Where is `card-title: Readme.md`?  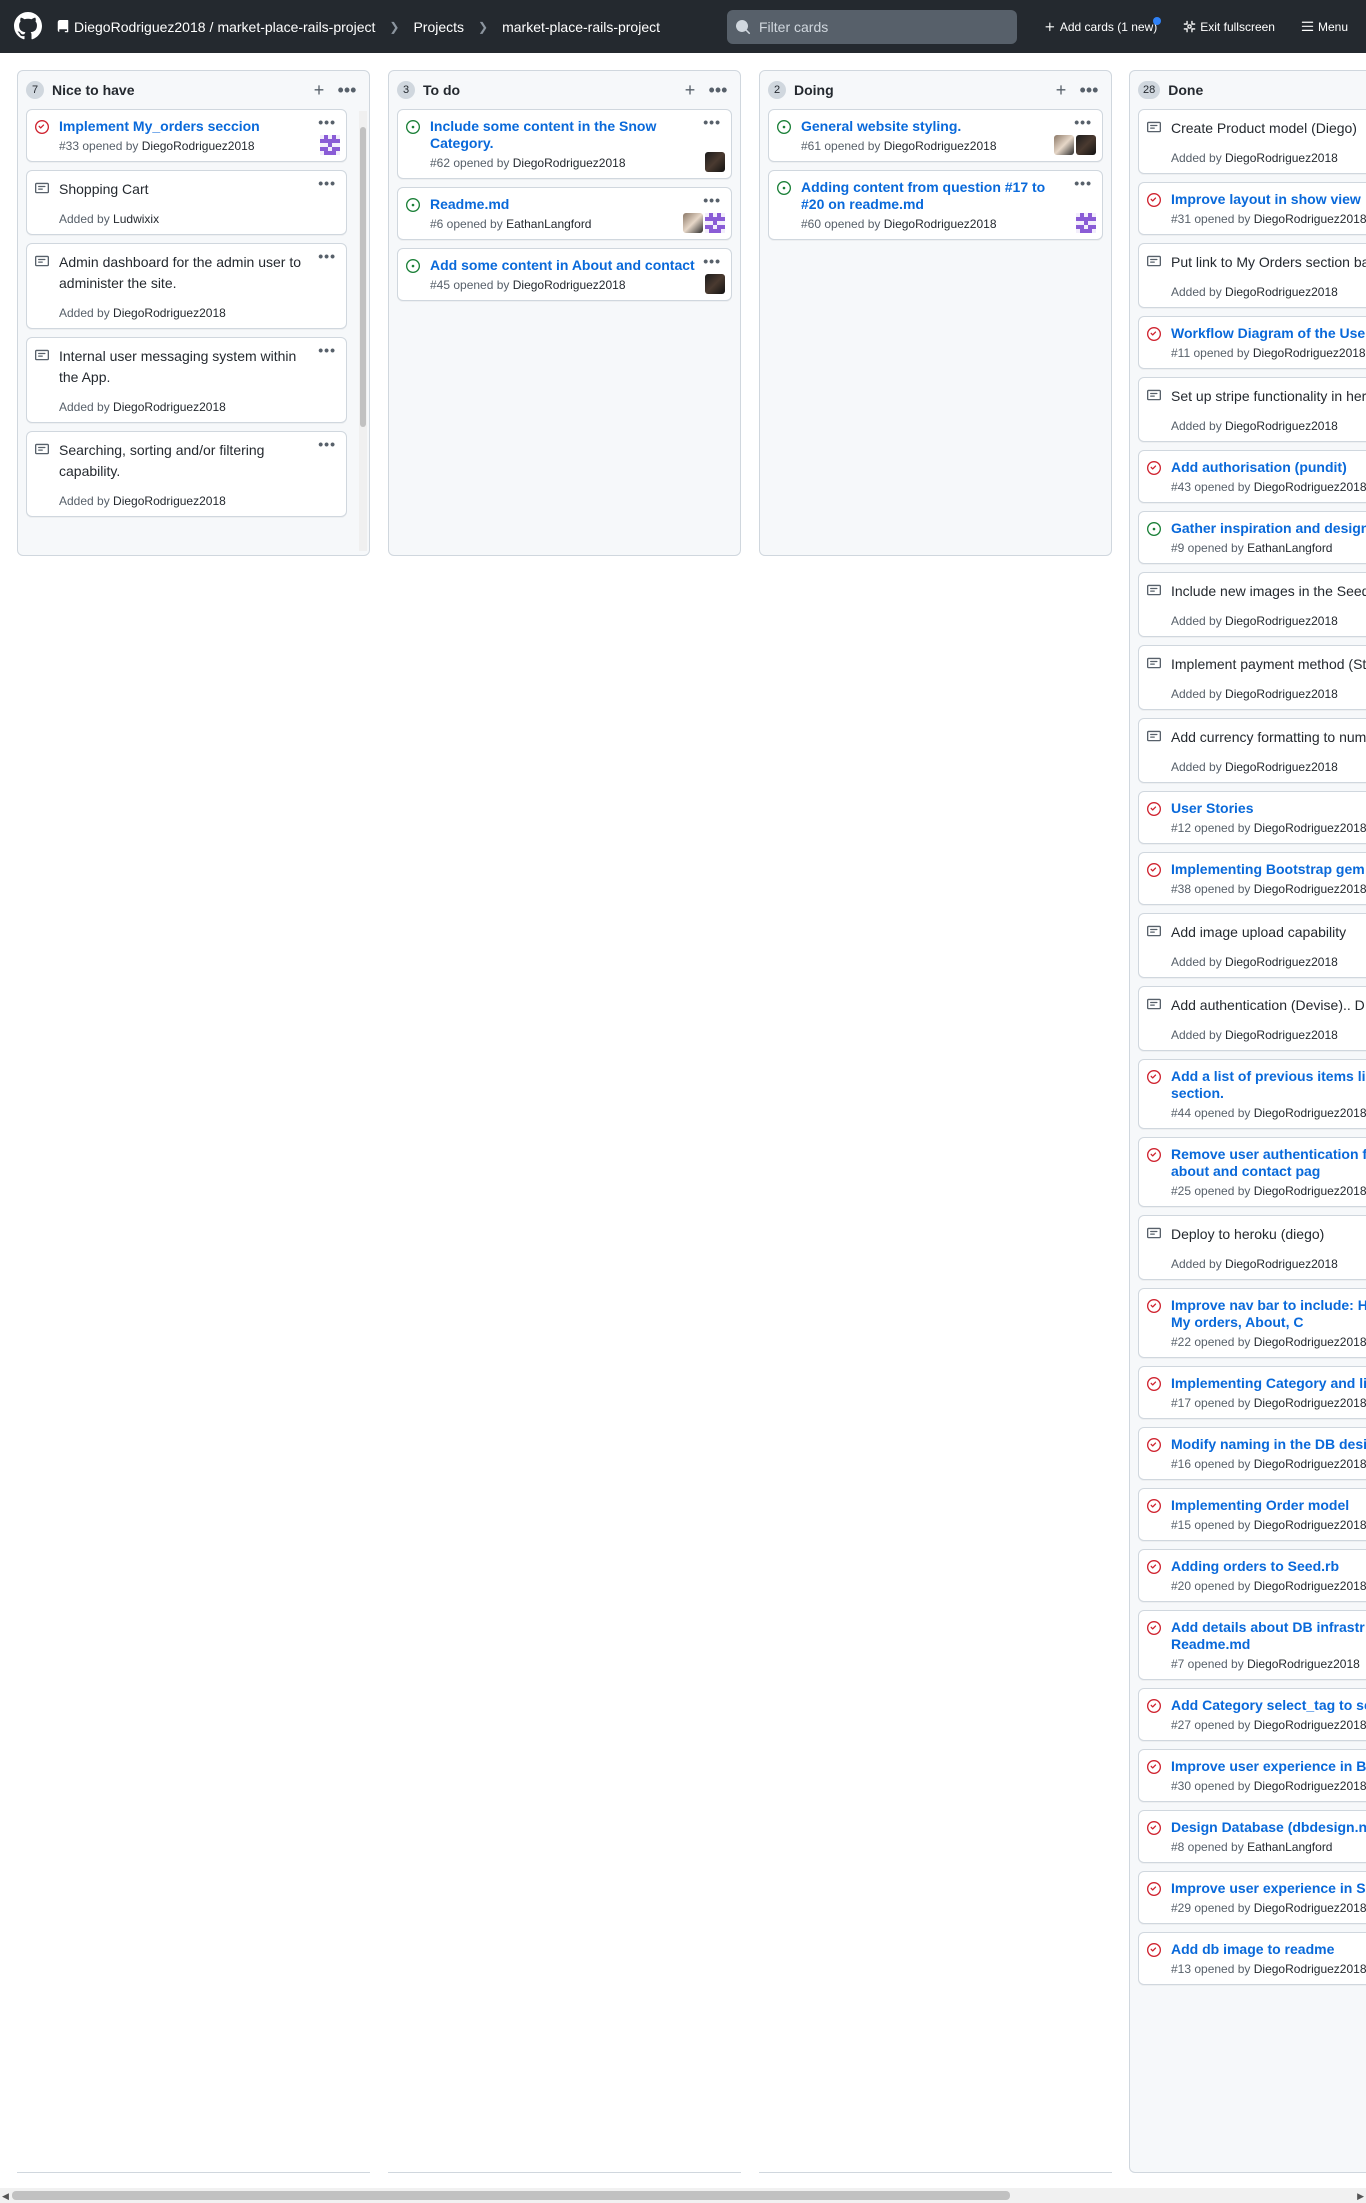 card-title: Readme.md is located at coordinates (562, 204).